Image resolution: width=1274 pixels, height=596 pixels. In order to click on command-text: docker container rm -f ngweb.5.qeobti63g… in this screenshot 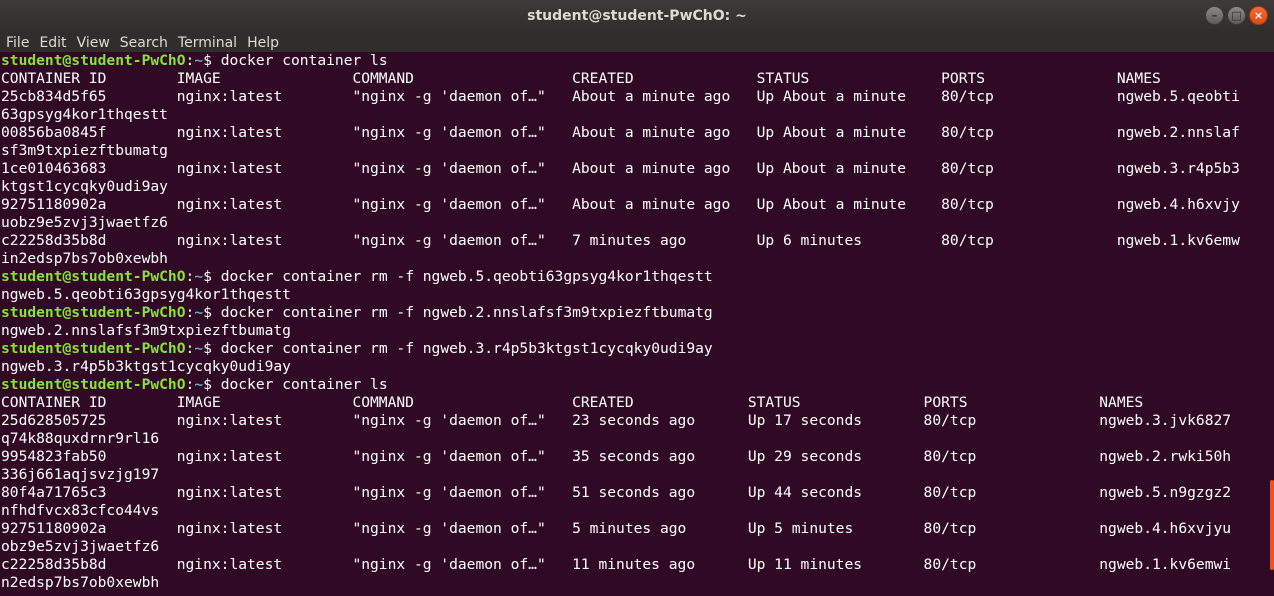, I will do `click(466, 276)`.